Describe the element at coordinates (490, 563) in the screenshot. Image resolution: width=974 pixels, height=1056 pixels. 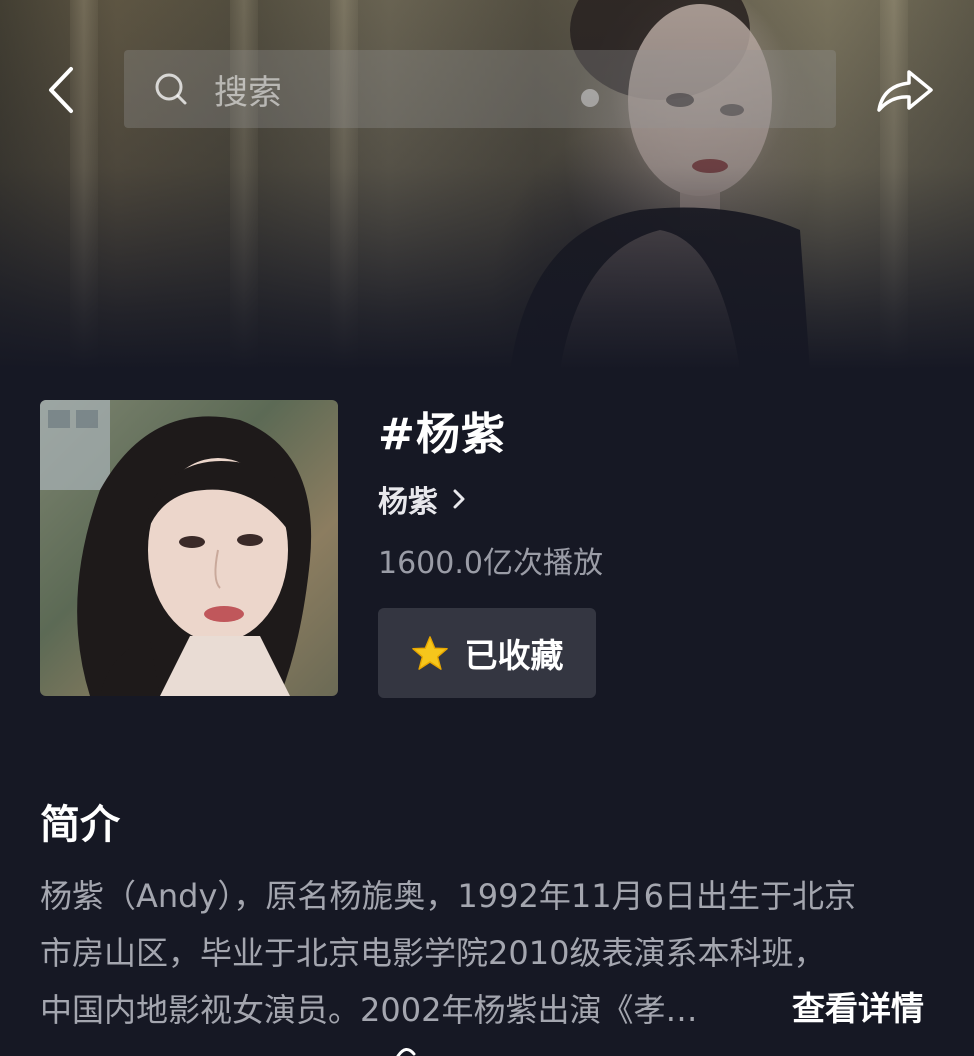
I see `play-count: 1600.0亿次播放` at that location.